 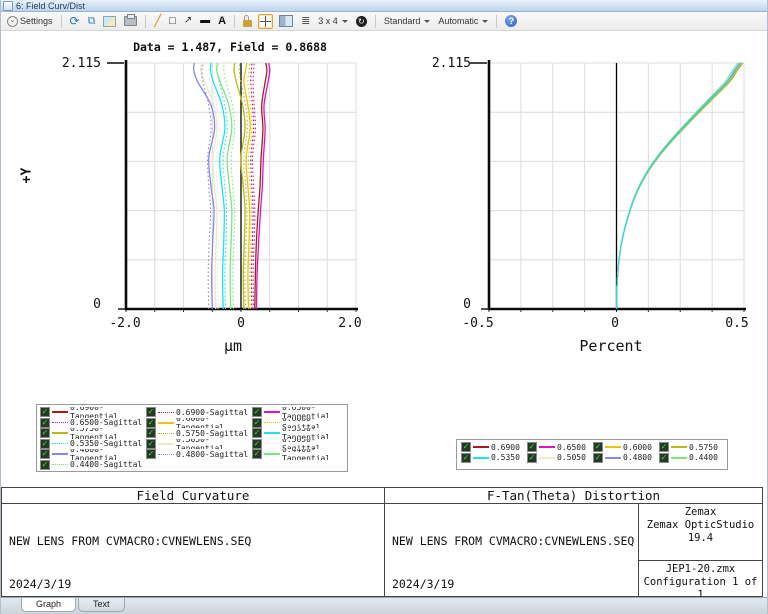 What do you see at coordinates (626, 458) in the screenshot?
I see `legend-item: ✓ 0.4800` at bounding box center [626, 458].